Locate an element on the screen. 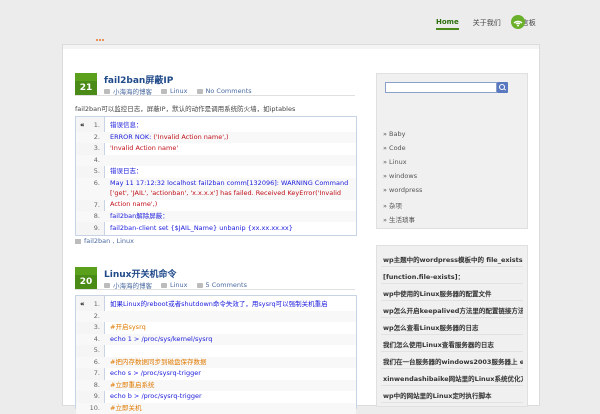 The image size is (600, 414). rss-icon is located at coordinates (518, 22).